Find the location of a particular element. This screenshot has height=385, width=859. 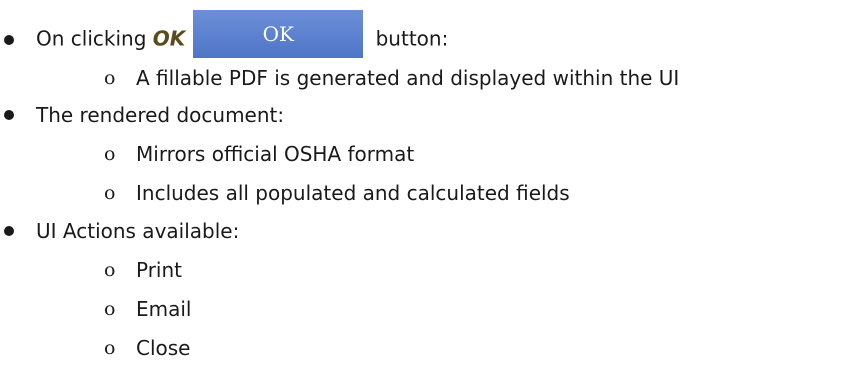

text-prefix: On clicking is located at coordinates (94, 38).